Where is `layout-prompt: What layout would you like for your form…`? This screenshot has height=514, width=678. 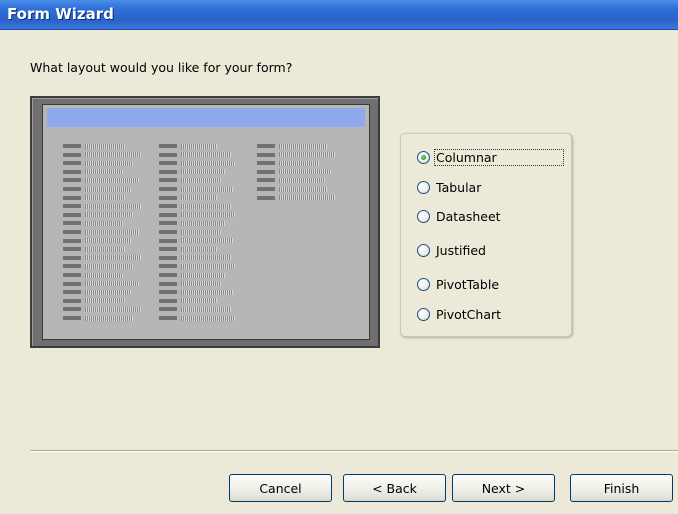 layout-prompt: What layout would you like for your form… is located at coordinates (161, 67).